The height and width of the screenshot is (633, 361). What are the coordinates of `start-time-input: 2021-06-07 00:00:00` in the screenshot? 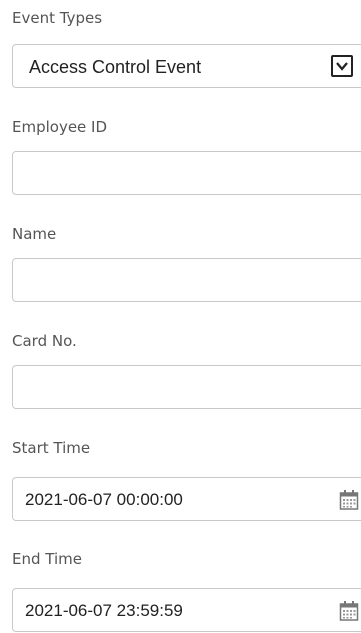 It's located at (186, 499).